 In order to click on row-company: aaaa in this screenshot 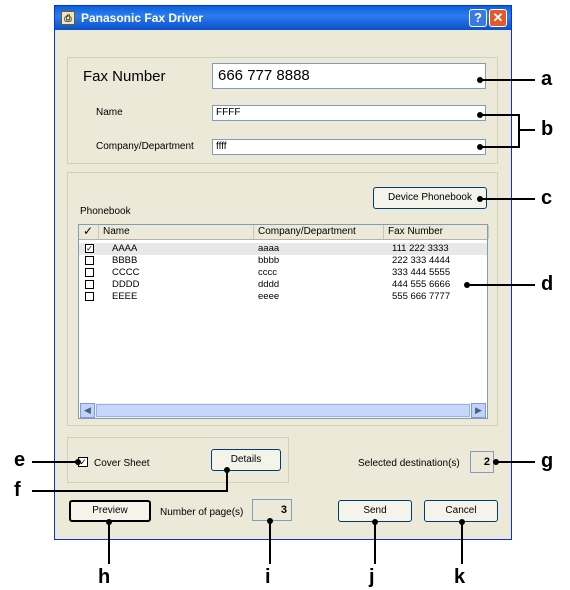, I will do `click(269, 248)`.